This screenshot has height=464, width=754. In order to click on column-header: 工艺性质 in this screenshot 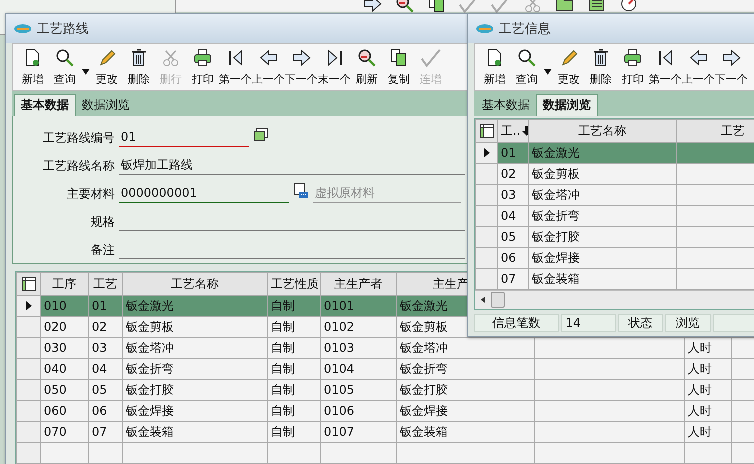, I will do `click(294, 284)`.